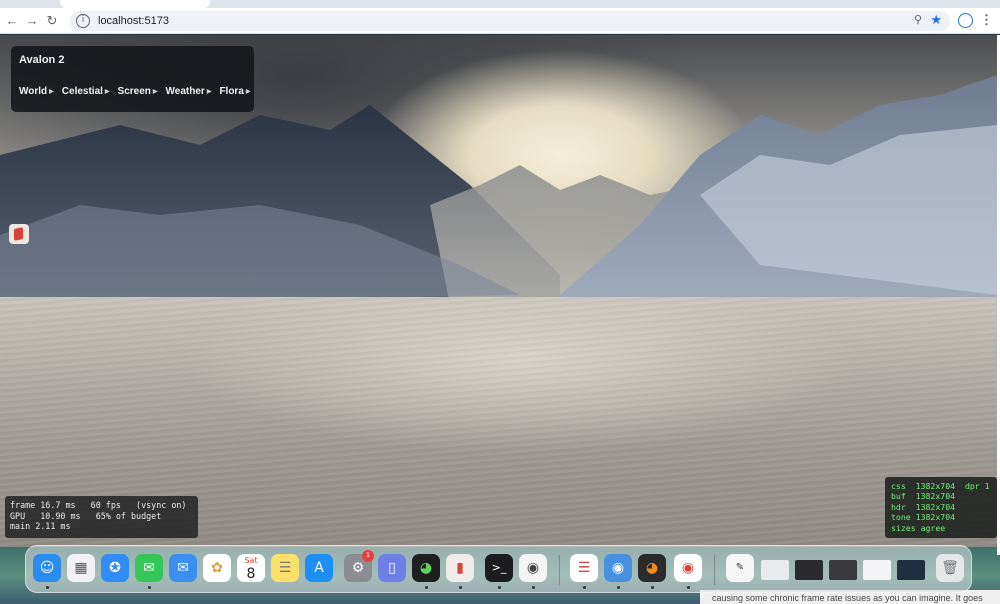  Describe the element at coordinates (965, 20) in the screenshot. I see `profile-icon` at that location.